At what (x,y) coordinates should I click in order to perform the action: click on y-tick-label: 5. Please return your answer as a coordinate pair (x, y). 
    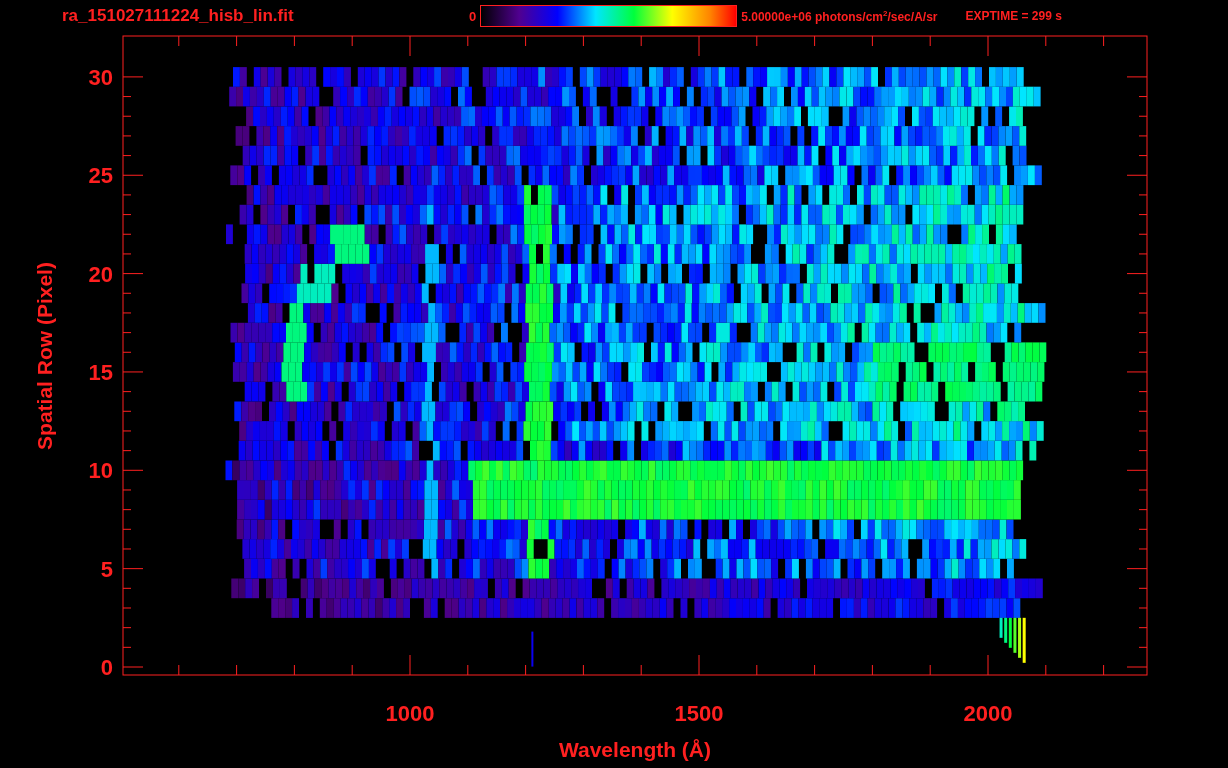
    Looking at the image, I should click on (106, 569).